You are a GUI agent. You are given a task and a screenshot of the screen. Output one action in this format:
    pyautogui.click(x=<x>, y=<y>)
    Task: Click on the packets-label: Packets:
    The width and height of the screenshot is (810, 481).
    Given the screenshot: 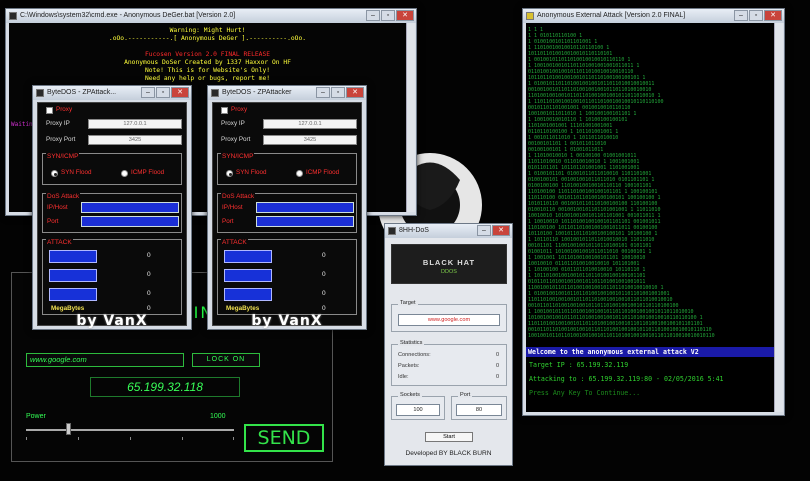 What is the action you would take?
    pyautogui.click(x=409, y=366)
    